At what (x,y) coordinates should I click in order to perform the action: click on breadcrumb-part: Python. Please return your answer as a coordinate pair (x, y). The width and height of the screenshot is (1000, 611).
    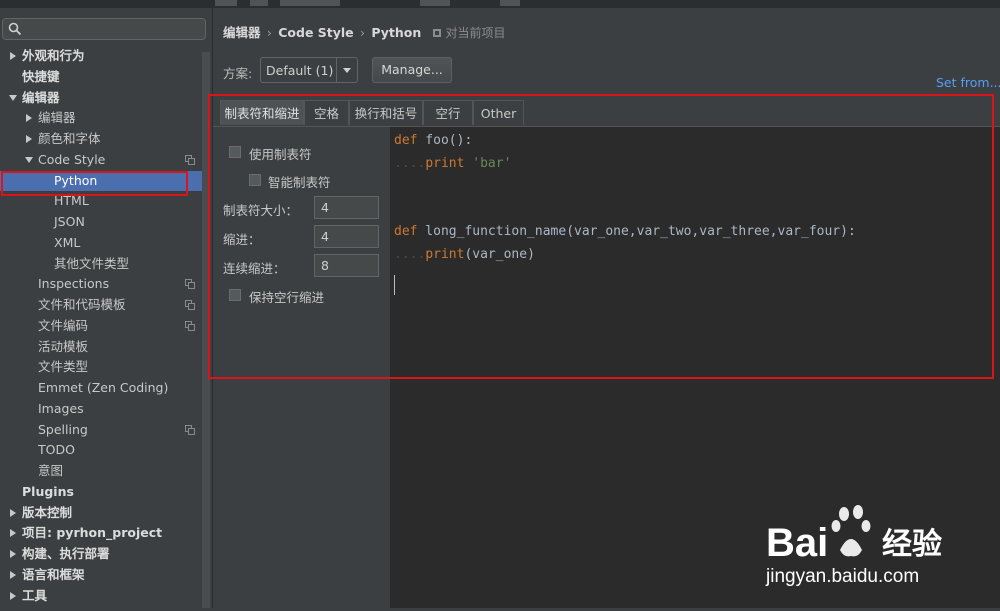
    Looking at the image, I should click on (396, 32).